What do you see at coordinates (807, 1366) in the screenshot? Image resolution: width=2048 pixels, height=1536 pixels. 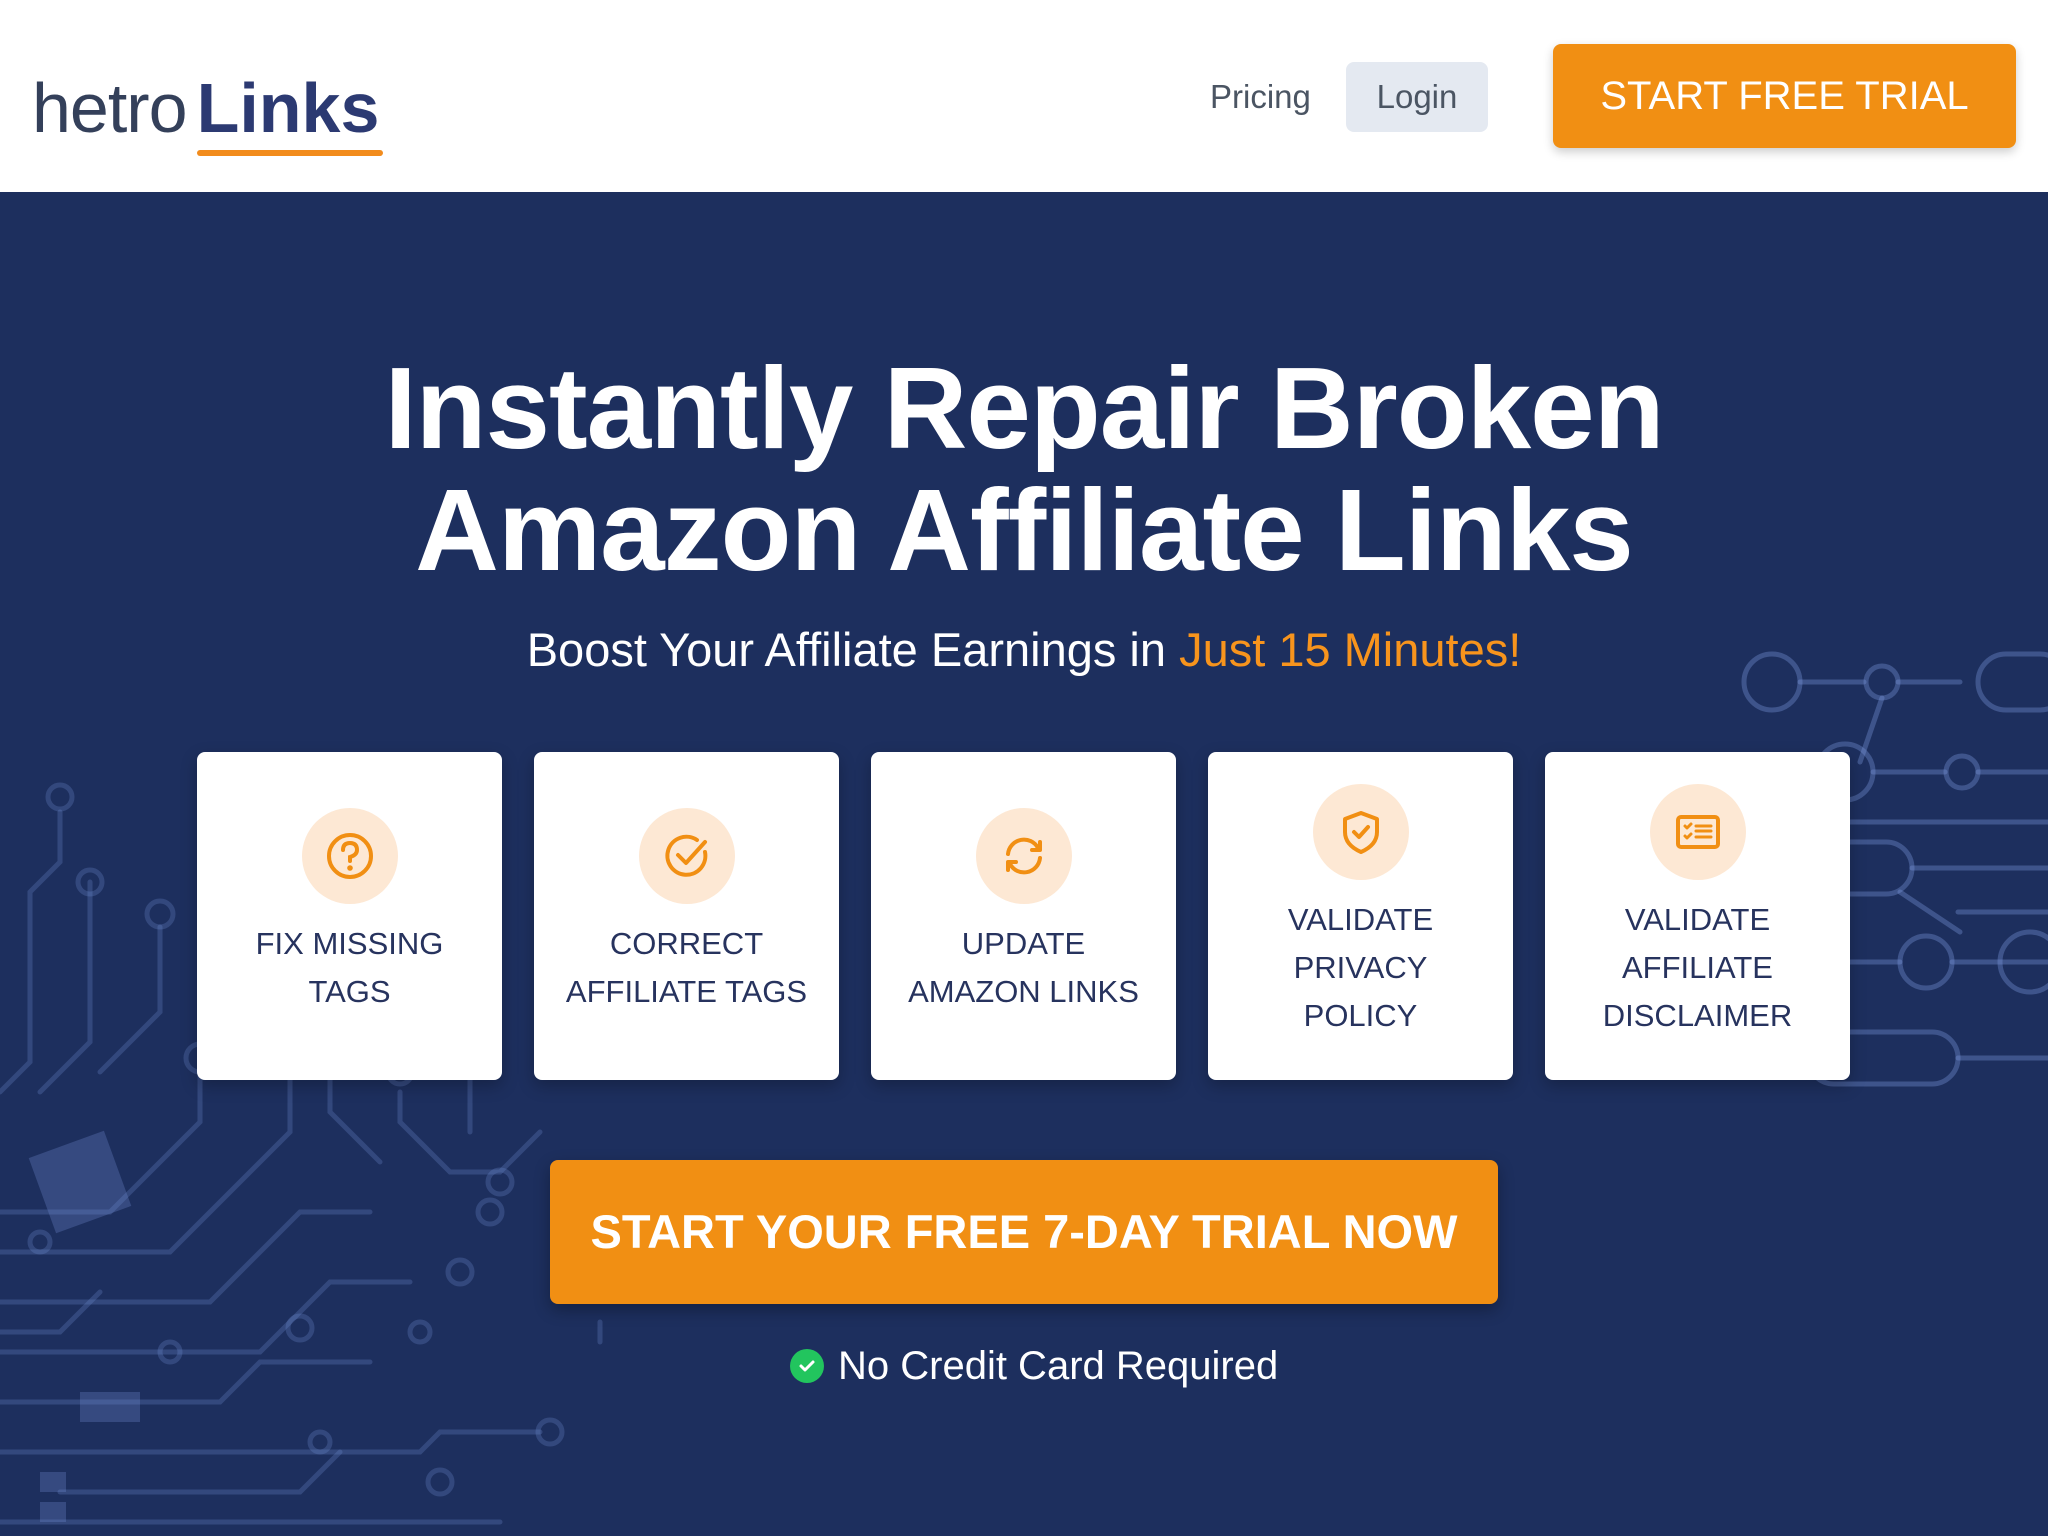 I see `check-icon` at bounding box center [807, 1366].